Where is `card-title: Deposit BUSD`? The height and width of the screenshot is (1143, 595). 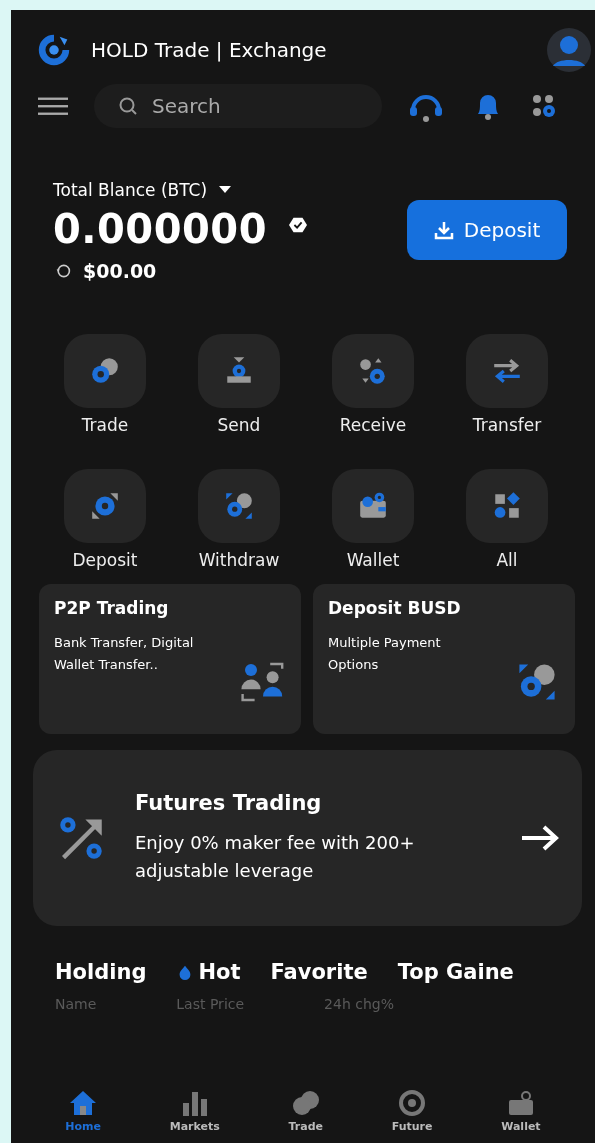
card-title: Deposit BUSD is located at coordinates (395, 608).